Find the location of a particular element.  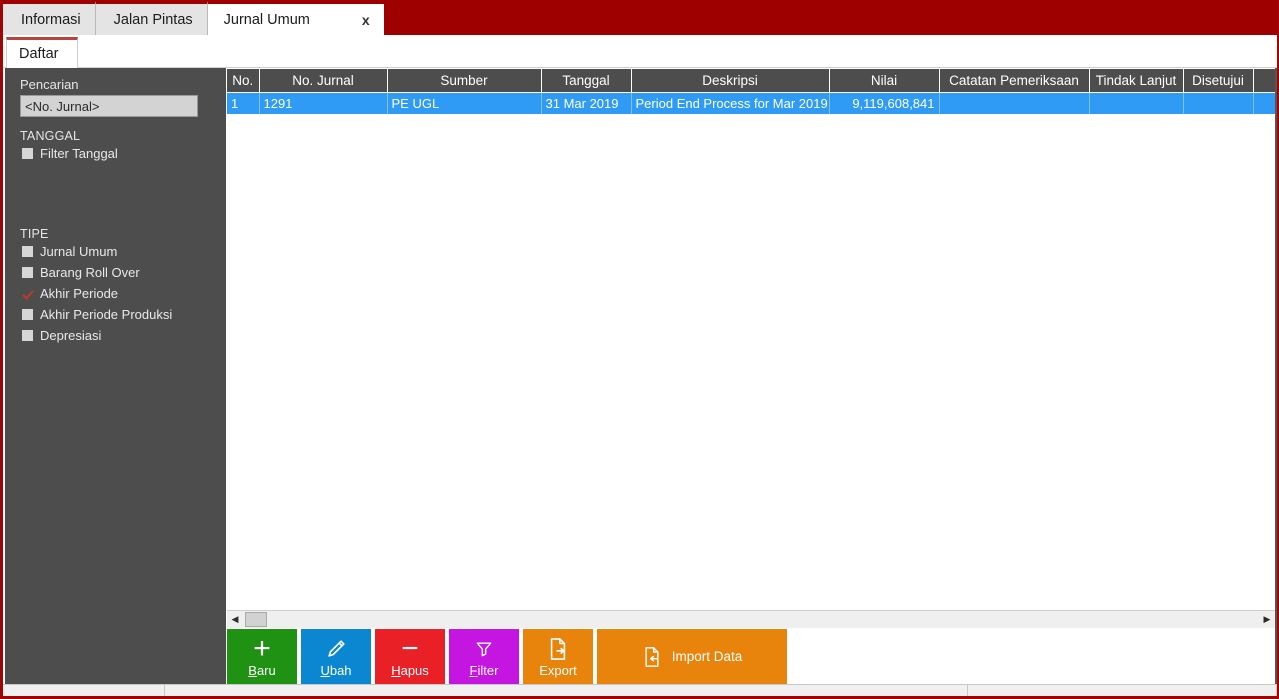

column-header-catatan-pemeriksaan: Catatan Pemeriksaan is located at coordinates (1014, 81).